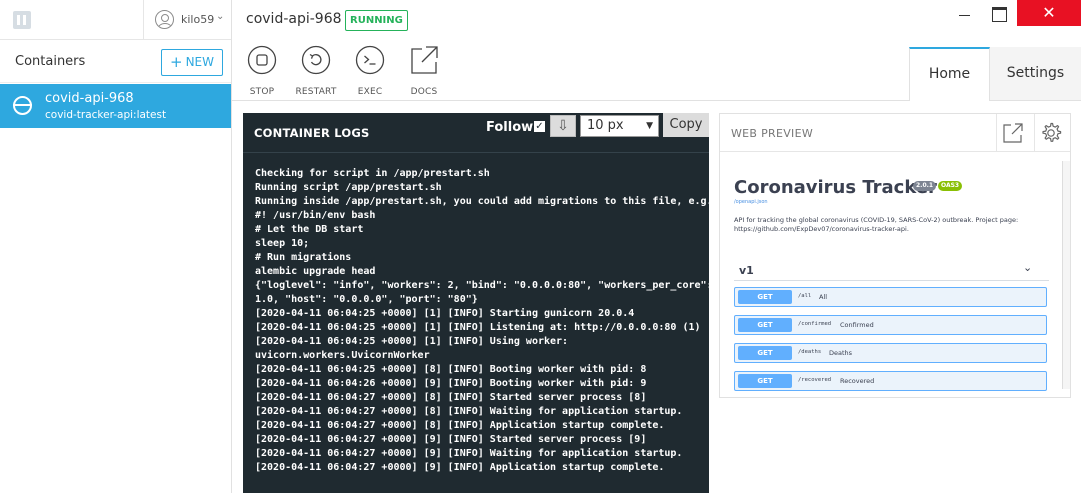  What do you see at coordinates (370, 60) in the screenshot?
I see `terminal-icon` at bounding box center [370, 60].